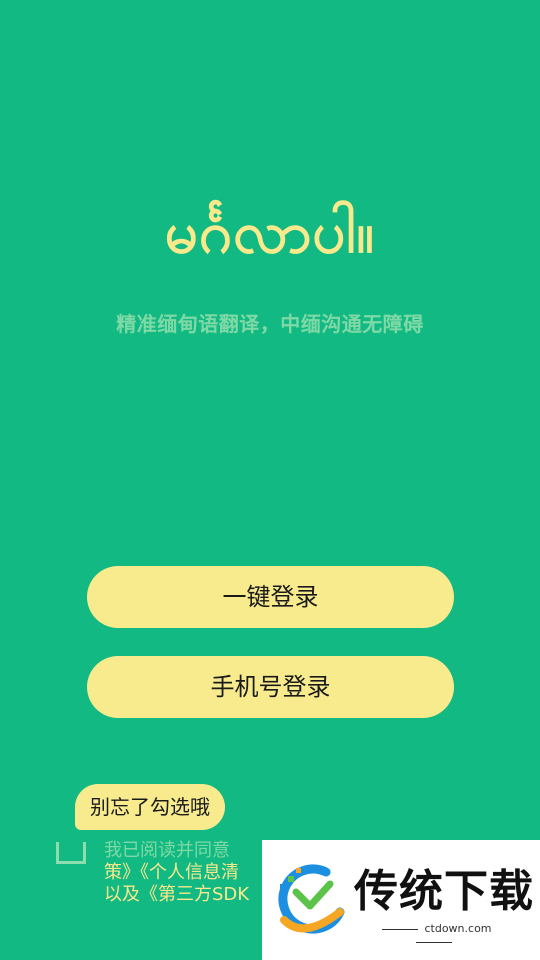 Image resolution: width=540 pixels, height=960 pixels. What do you see at coordinates (434, 935) in the screenshot?
I see `watermark-url: ctdown.com` at bounding box center [434, 935].